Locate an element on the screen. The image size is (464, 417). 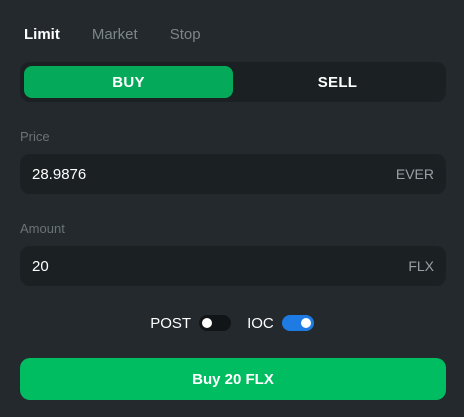
tab-market: Market is located at coordinates (115, 34).